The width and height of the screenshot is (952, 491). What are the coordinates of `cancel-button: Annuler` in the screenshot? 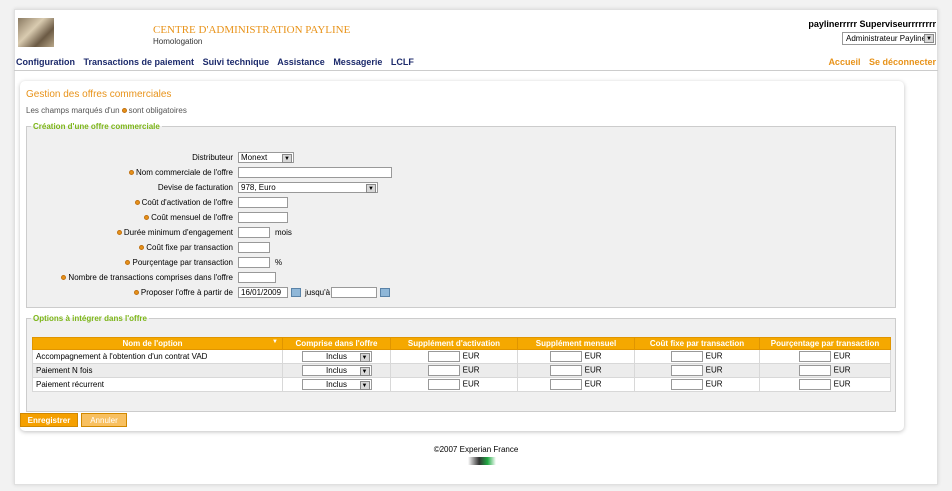 It's located at (104, 420).